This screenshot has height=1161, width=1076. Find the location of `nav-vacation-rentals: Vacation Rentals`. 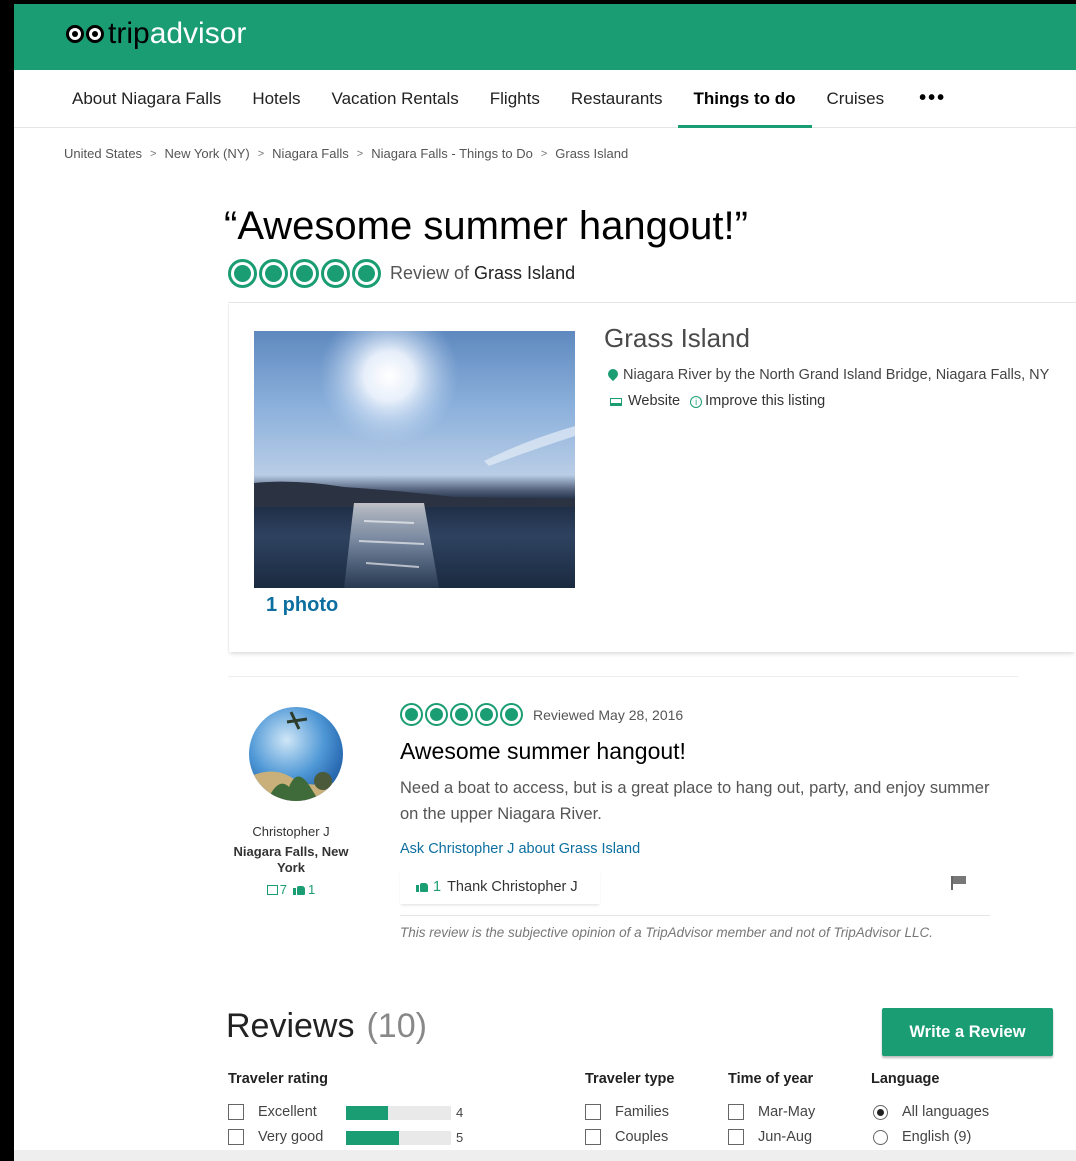

nav-vacation-rentals: Vacation Rentals is located at coordinates (395, 99).